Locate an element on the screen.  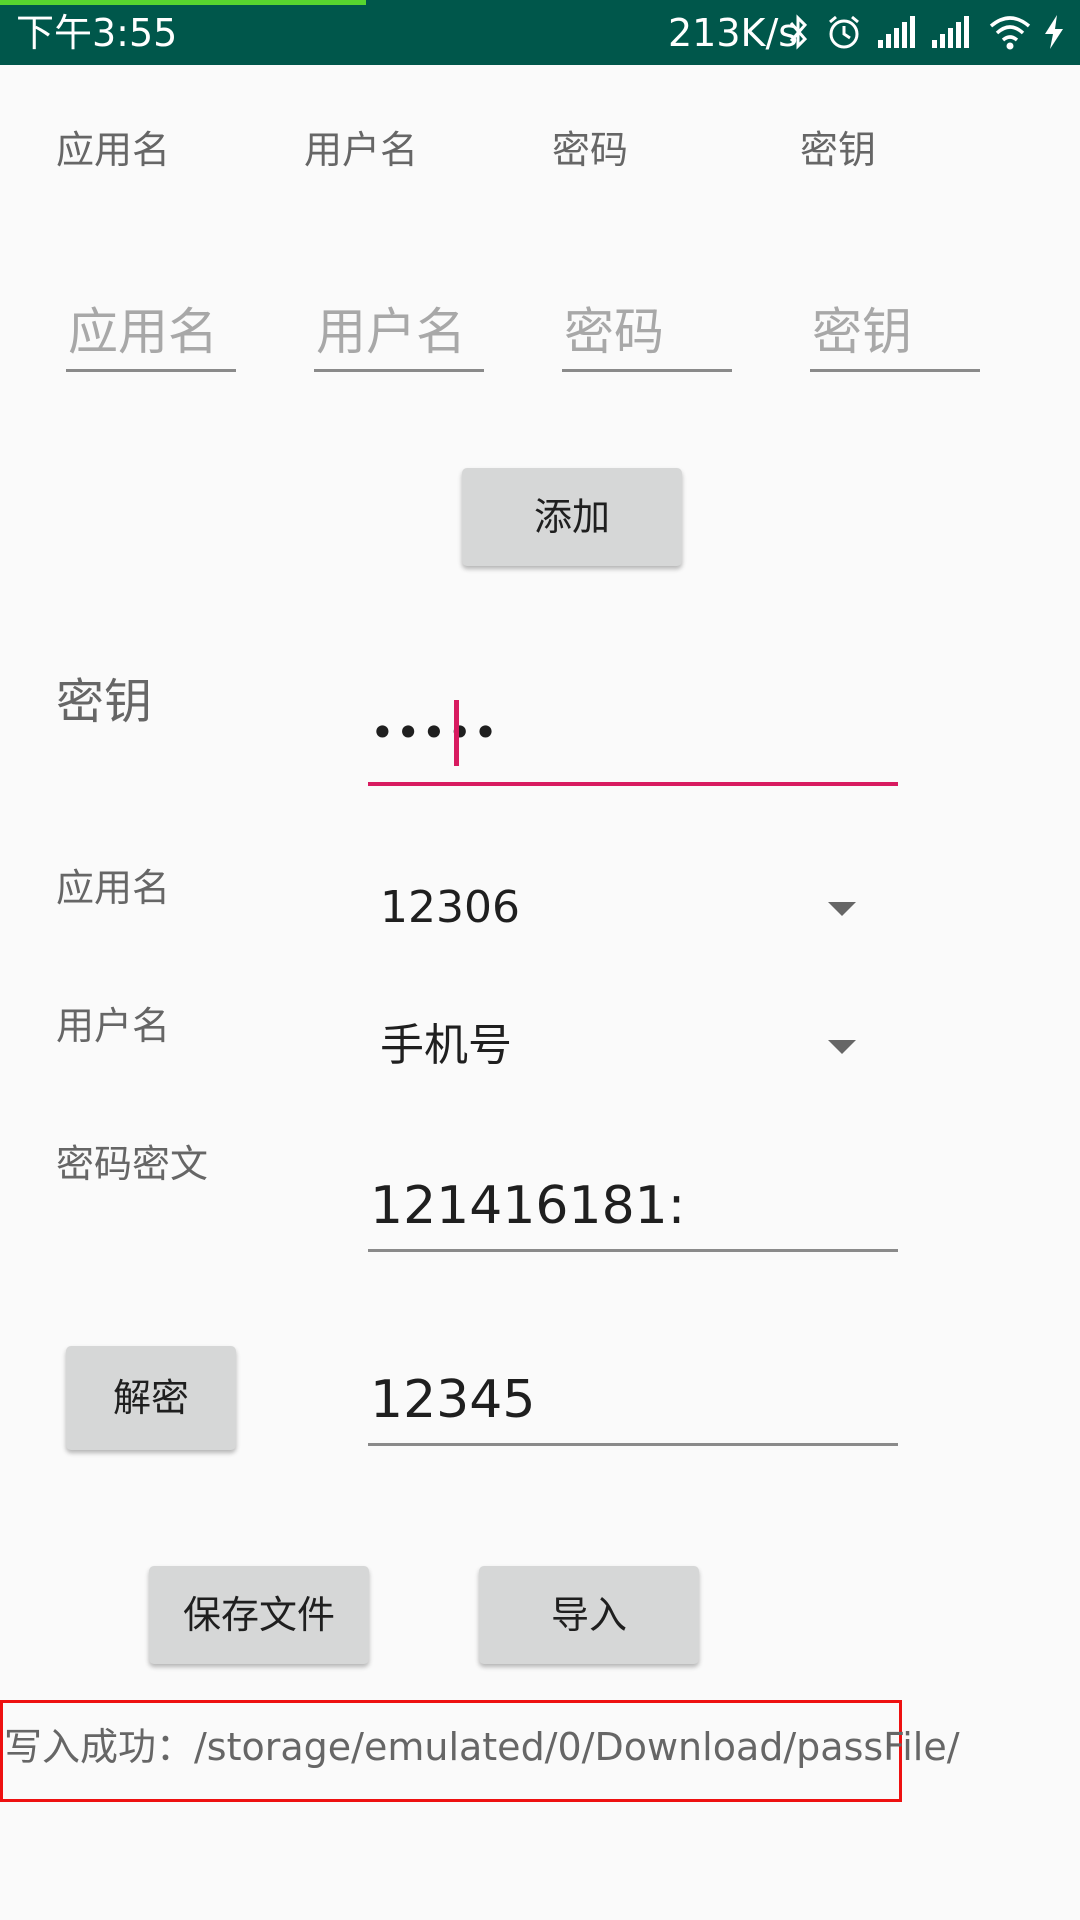
decrypted-text-field: 12345 is located at coordinates (633, 1404).